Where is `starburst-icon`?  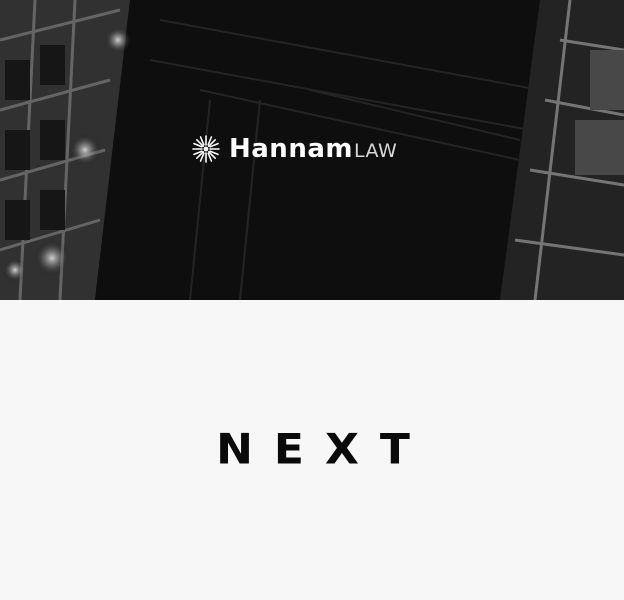
starburst-icon is located at coordinates (206, 149).